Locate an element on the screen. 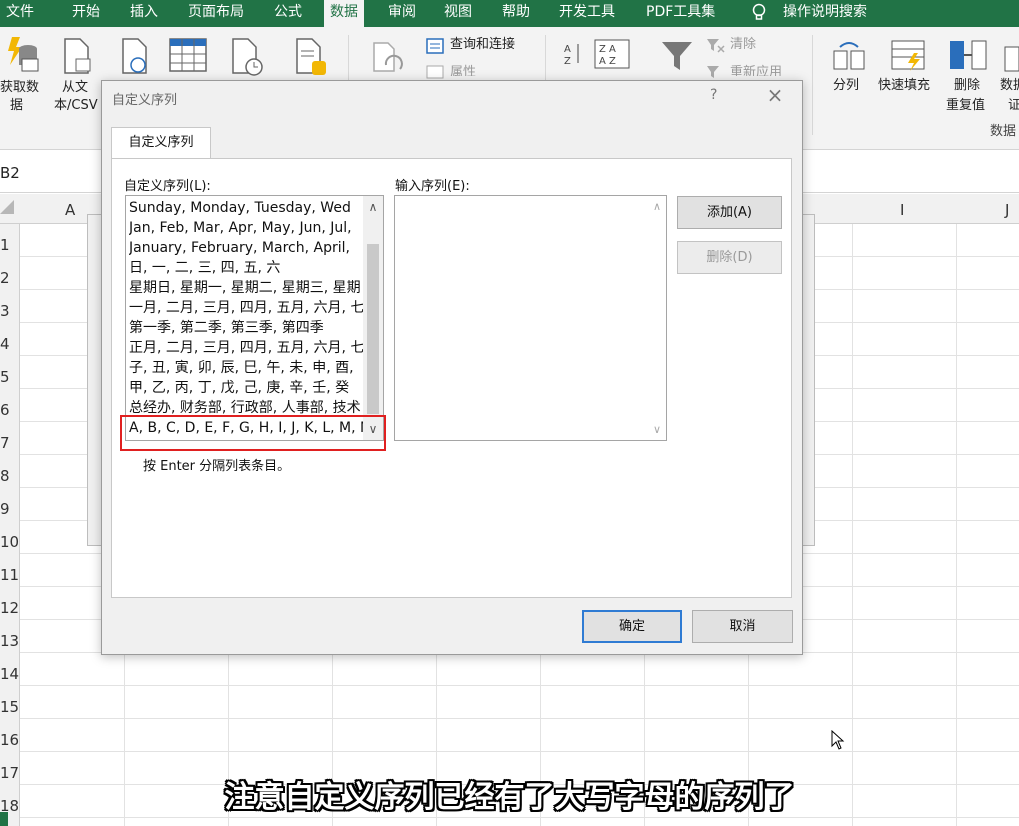 The height and width of the screenshot is (826, 1019). row-number: 7 is located at coordinates (9, 443).